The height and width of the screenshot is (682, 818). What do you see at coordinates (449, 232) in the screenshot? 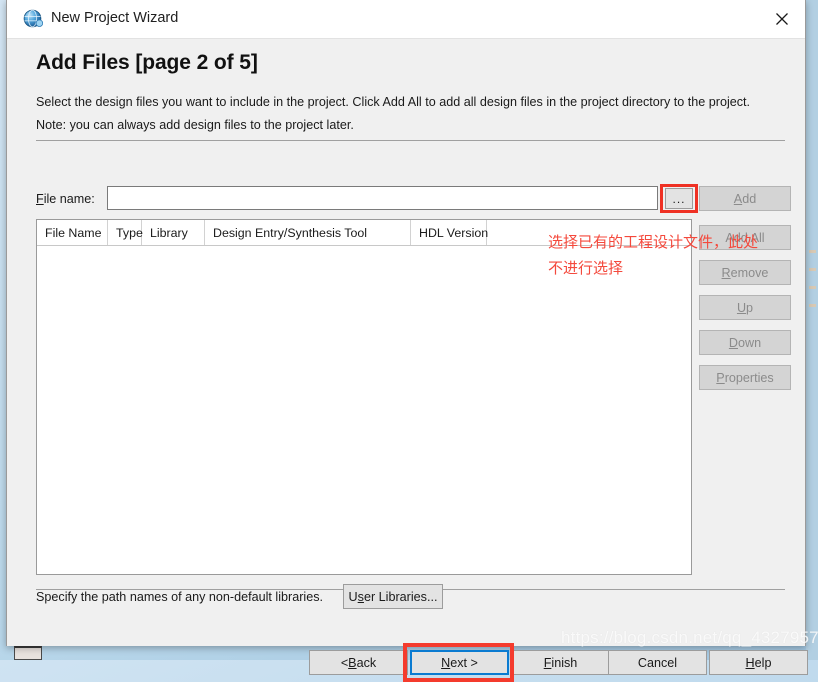
I see `column-header-hdl-version: HDL Version` at bounding box center [449, 232].